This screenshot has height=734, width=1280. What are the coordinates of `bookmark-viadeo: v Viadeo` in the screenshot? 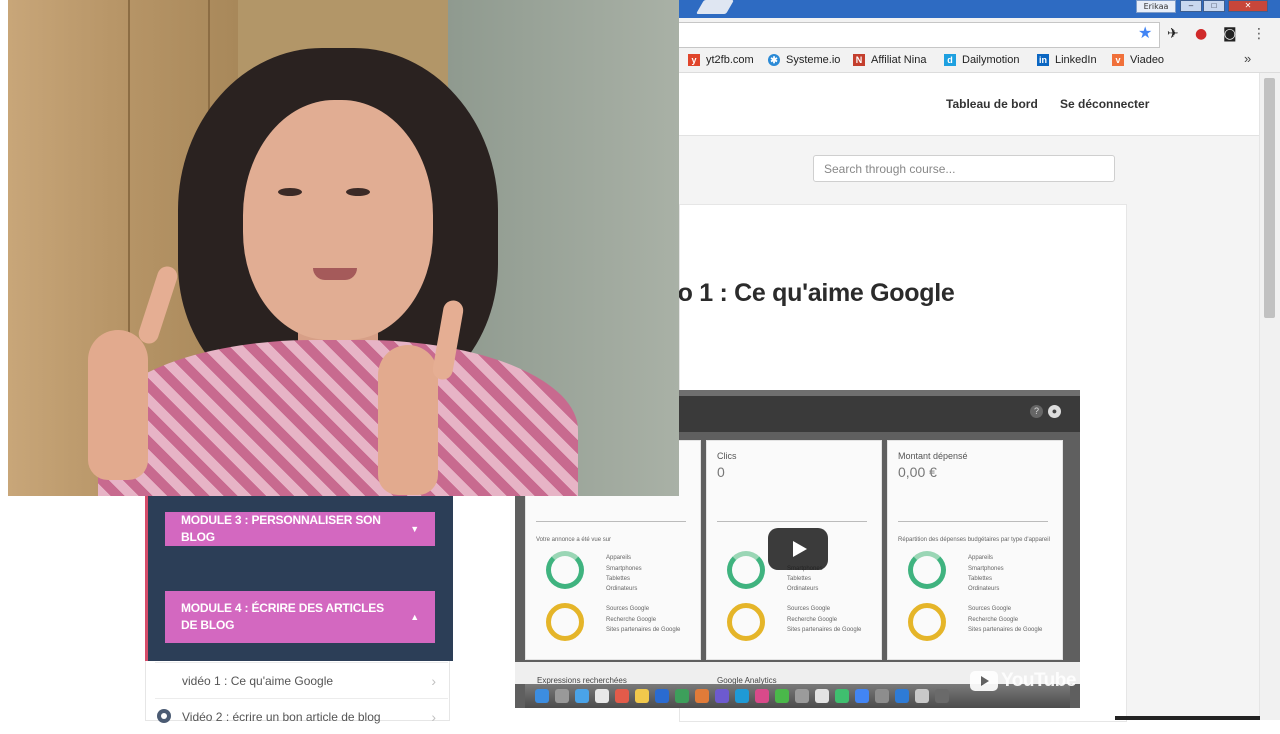 It's located at (1138, 60).